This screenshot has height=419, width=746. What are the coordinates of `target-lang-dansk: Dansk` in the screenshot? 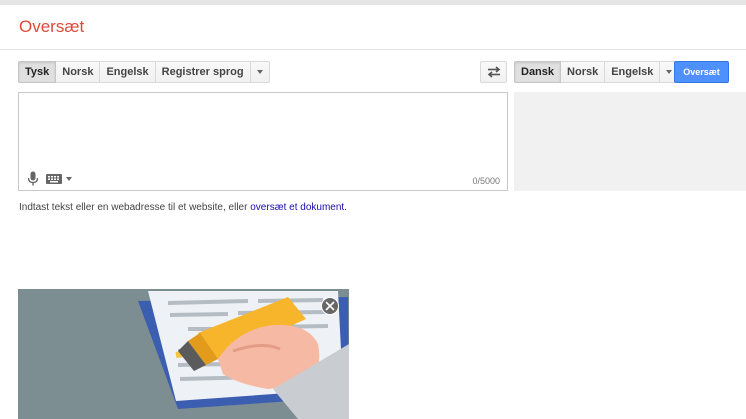 It's located at (538, 72).